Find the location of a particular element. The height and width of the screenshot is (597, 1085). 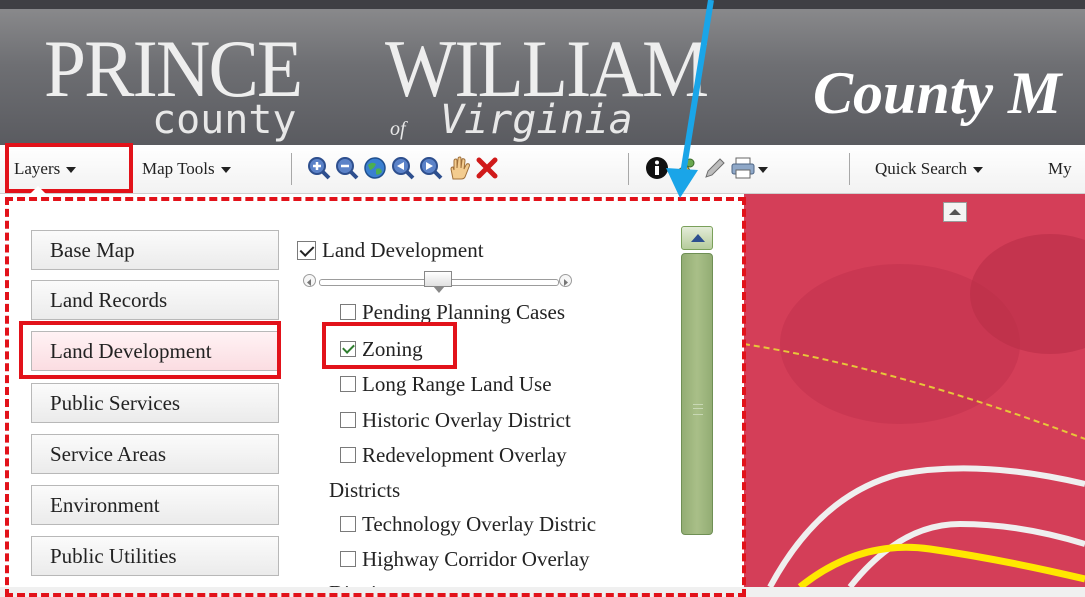

arrow-up-icon is located at coordinates (955, 212).